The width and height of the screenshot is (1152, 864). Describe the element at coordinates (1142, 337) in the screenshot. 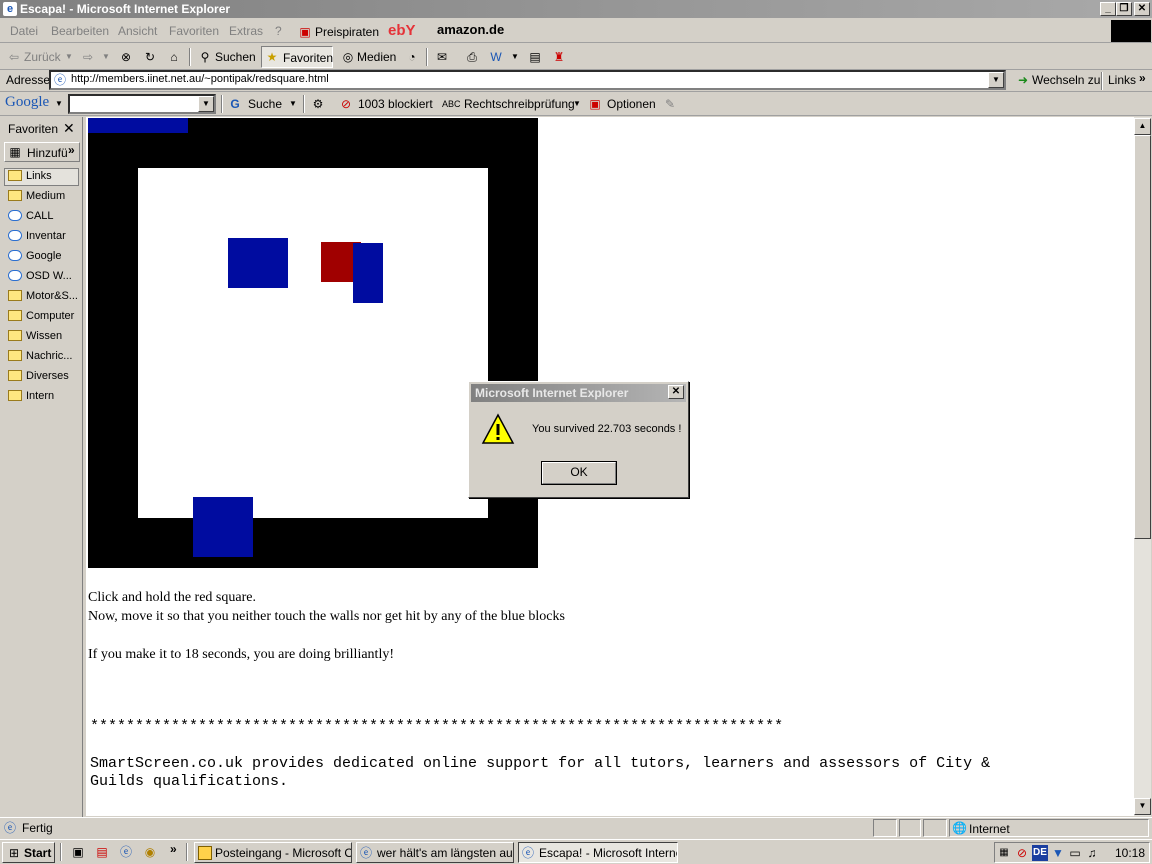

I see `scroll-thumb` at that location.